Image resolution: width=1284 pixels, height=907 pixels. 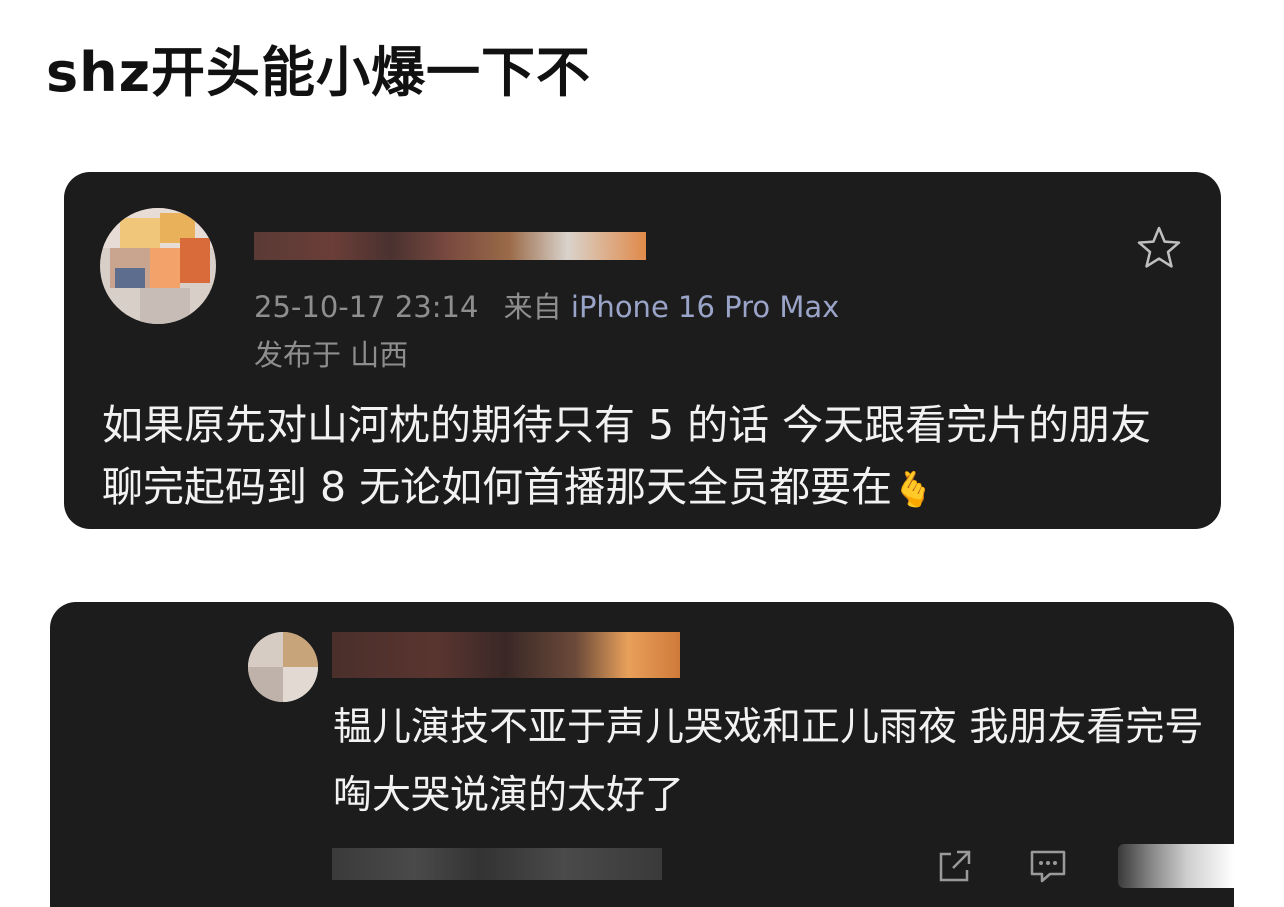 I want to click on timestamp: 25-10-17 23:14, so click(x=366, y=307).